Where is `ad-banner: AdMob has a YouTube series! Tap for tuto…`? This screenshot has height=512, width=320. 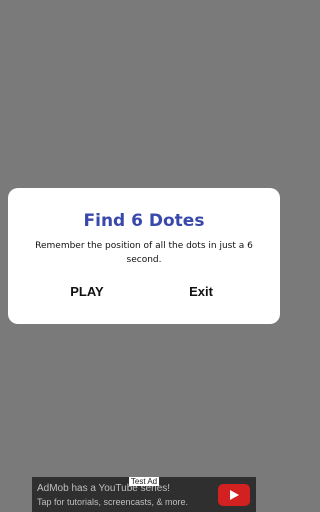 ad-banner: AdMob has a YouTube series! Tap for tuto… is located at coordinates (144, 494).